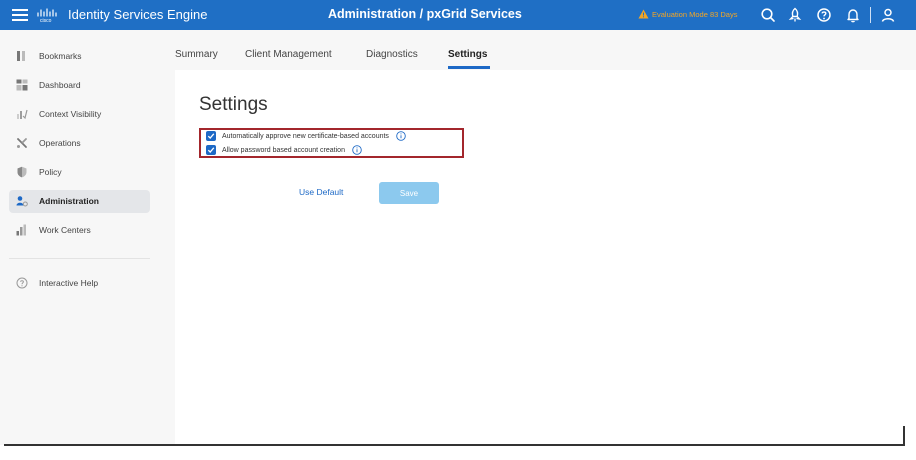 Image resolution: width=916 pixels, height=460 pixels. Describe the element at coordinates (392, 54) in the screenshot. I see `tab-diagnostics: Diagnostics` at that location.